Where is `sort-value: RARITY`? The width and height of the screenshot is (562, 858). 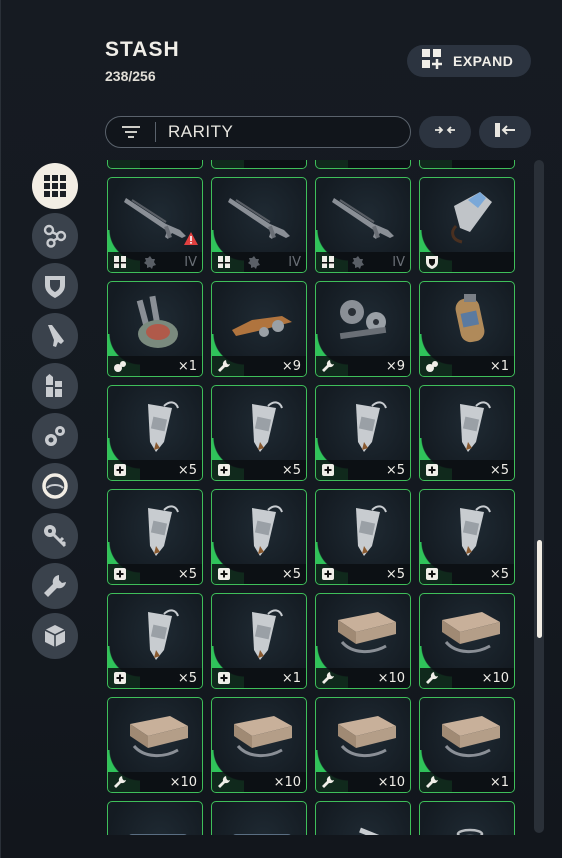 sort-value: RARITY is located at coordinates (201, 131).